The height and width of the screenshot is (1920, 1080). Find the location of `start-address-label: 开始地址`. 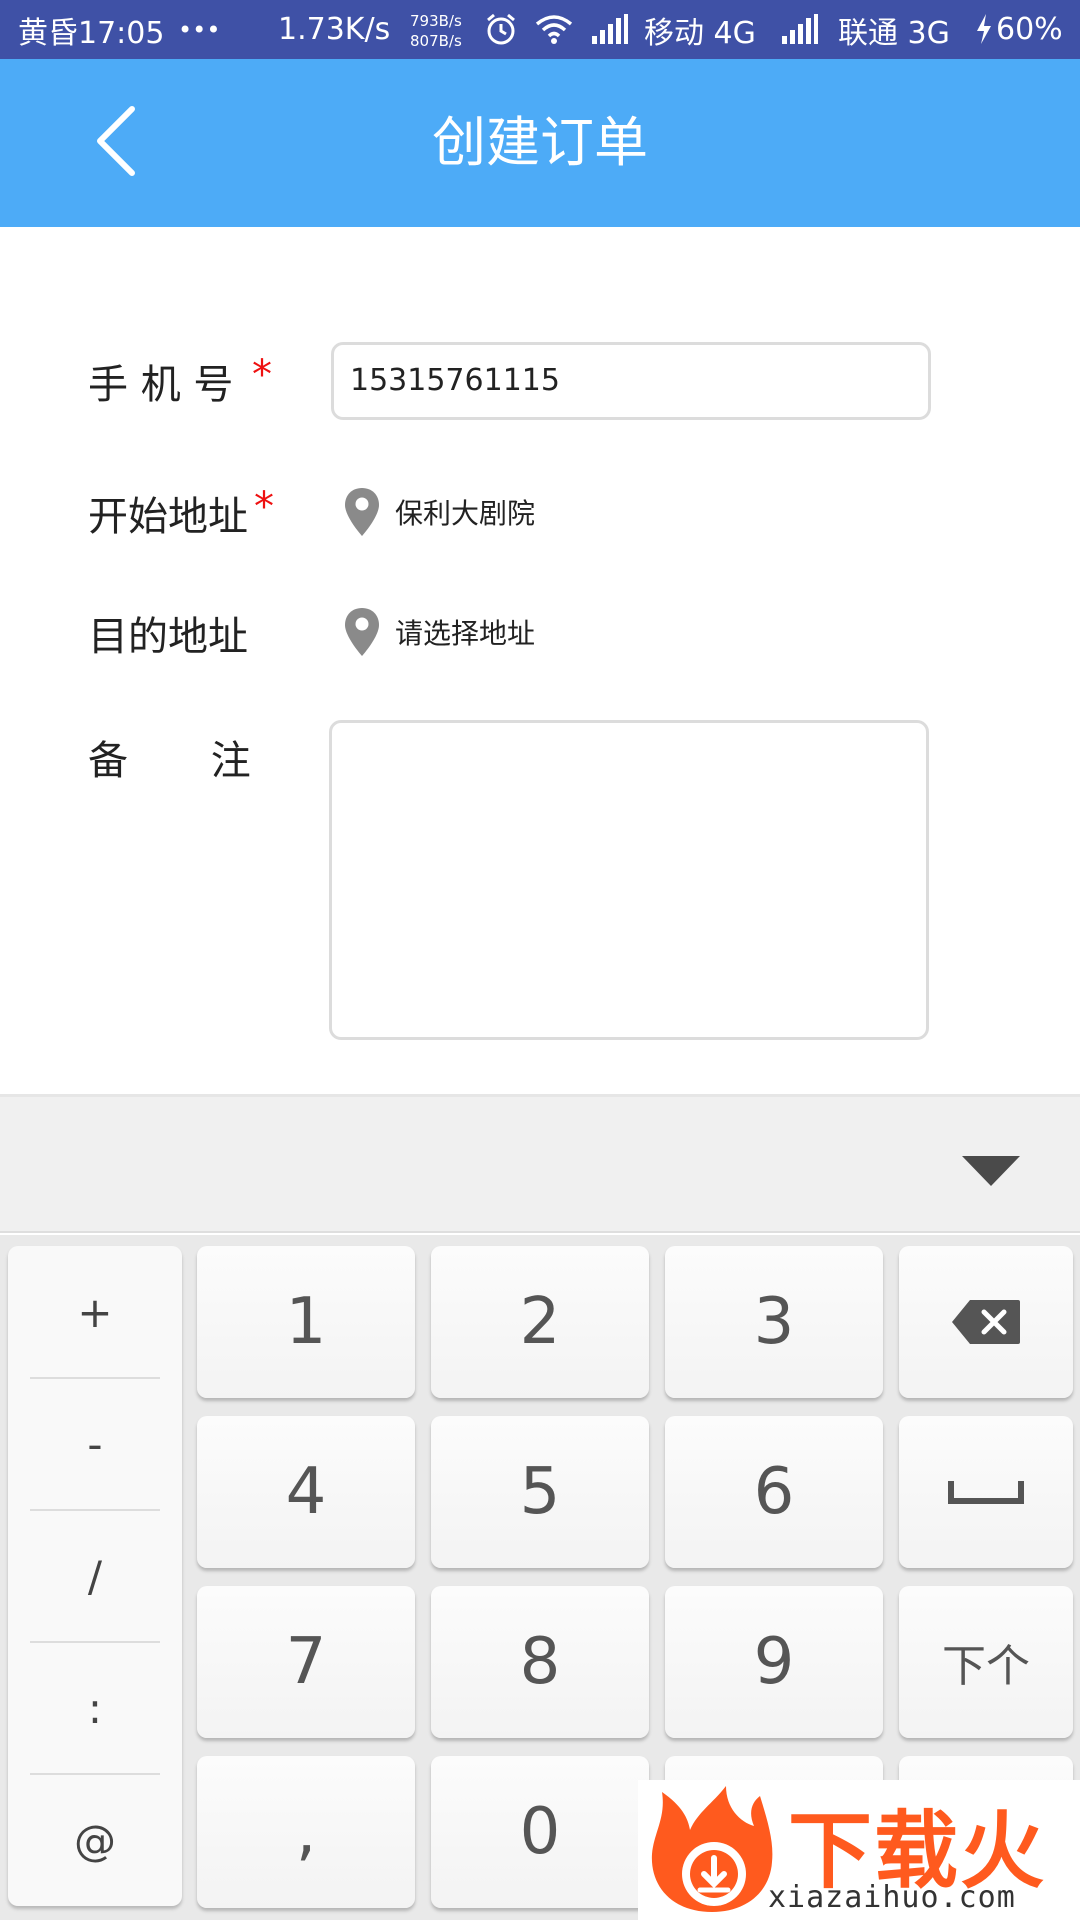

start-address-label: 开始地址 is located at coordinates (168, 517).